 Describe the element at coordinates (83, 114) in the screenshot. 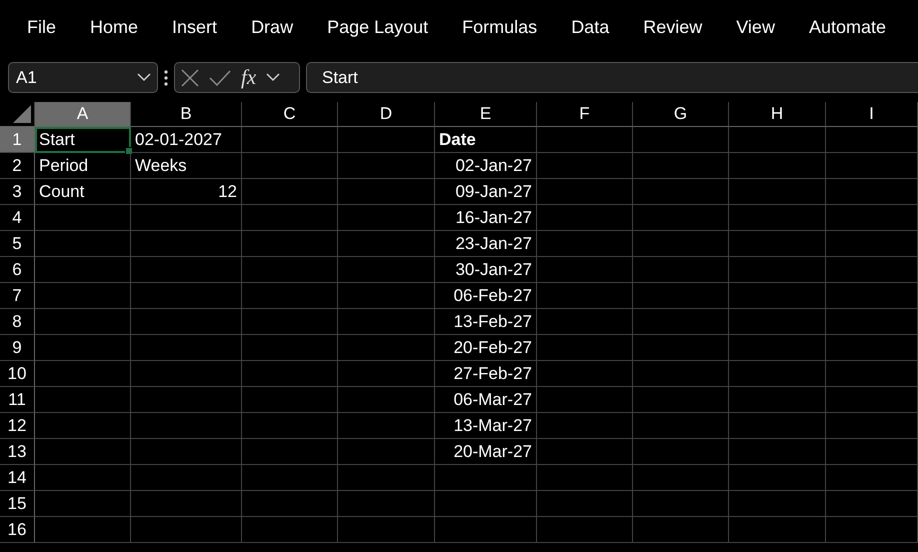

I see `column-header: A` at that location.